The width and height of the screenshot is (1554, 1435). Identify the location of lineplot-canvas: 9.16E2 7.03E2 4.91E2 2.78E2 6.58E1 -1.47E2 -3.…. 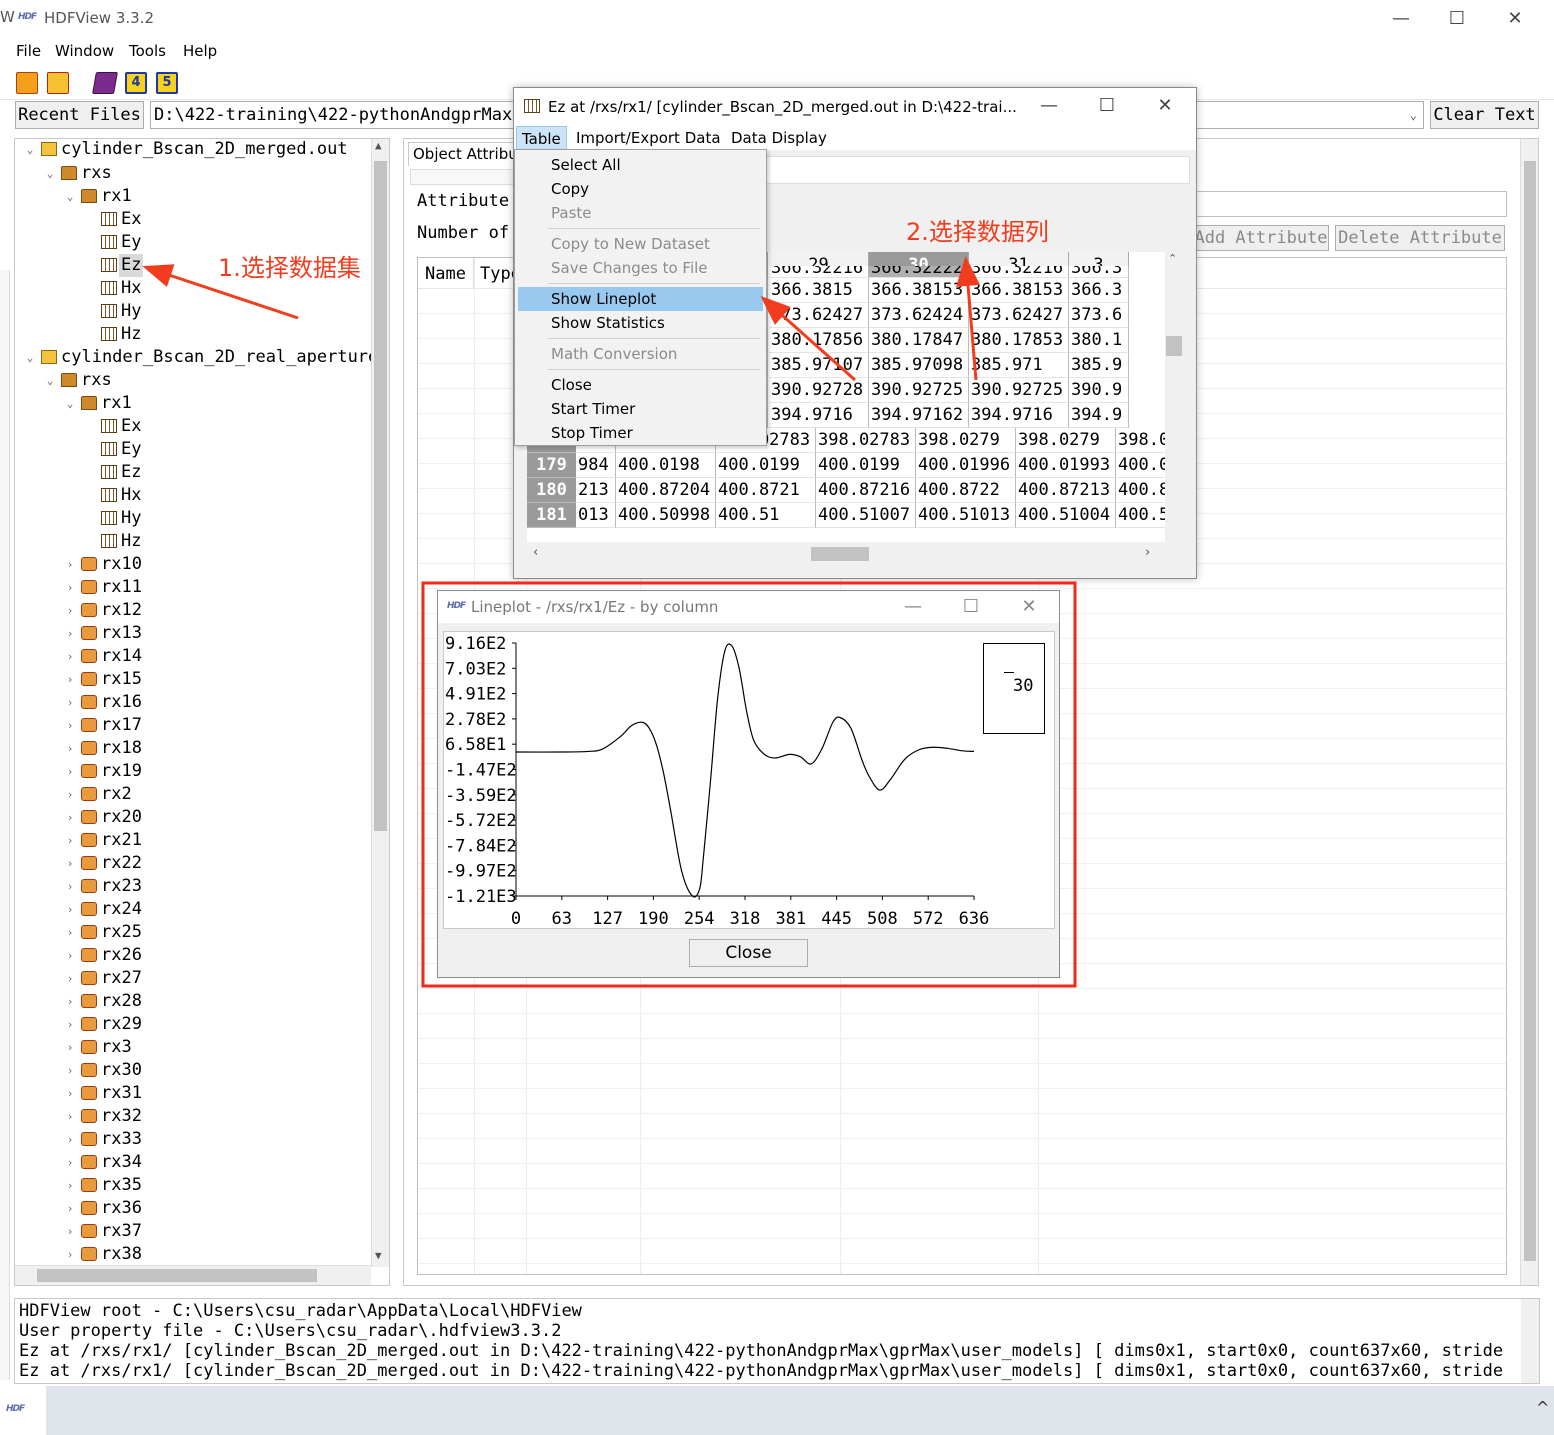
(749, 780).